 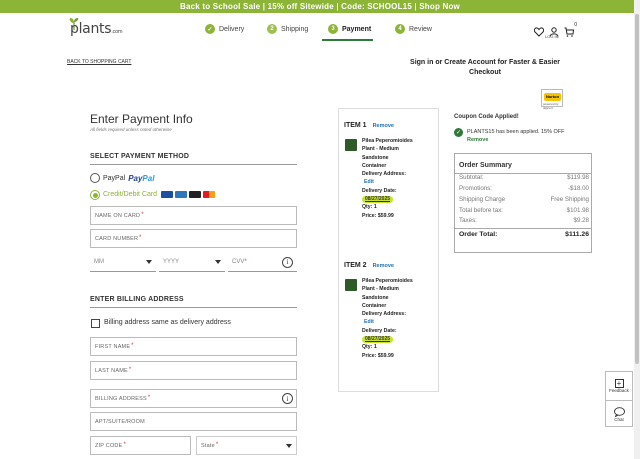 I want to click on check-icon: ✓, so click(x=210, y=29).